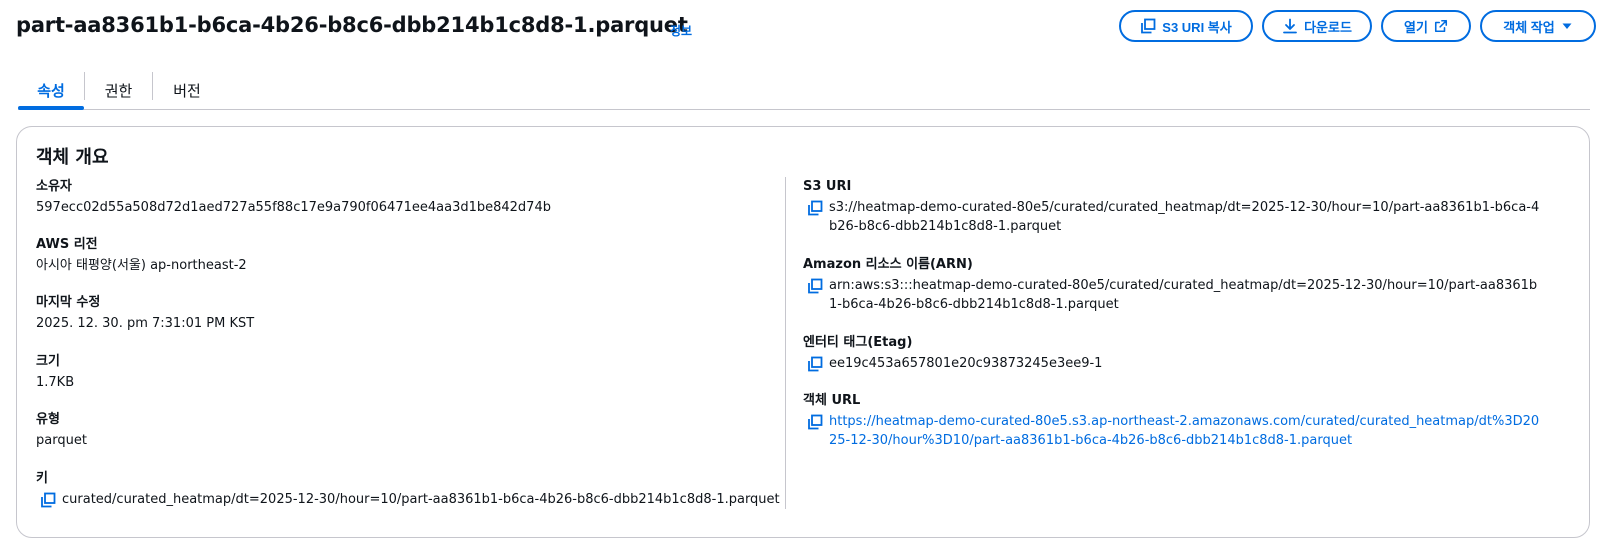 The height and width of the screenshot is (551, 1610). I want to click on etag-value: ee19c453a657801e20c93873245e3ee9-1, so click(966, 363).